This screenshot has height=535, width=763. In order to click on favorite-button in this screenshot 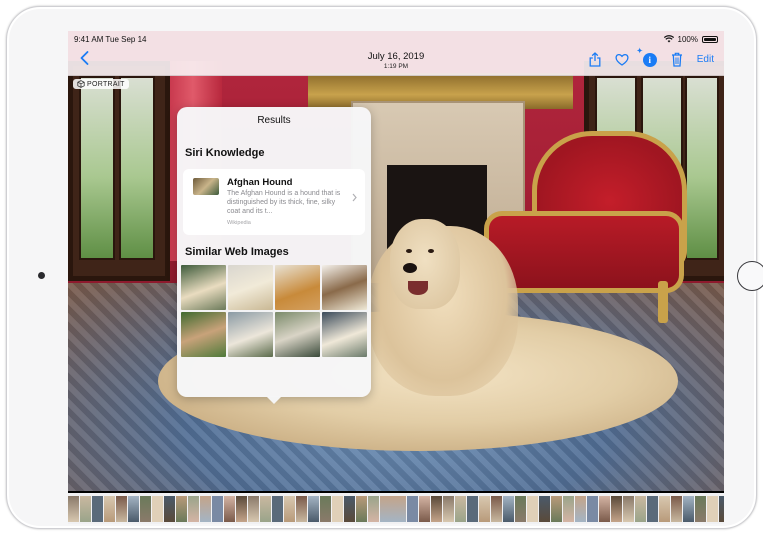, I will do `click(622, 59)`.